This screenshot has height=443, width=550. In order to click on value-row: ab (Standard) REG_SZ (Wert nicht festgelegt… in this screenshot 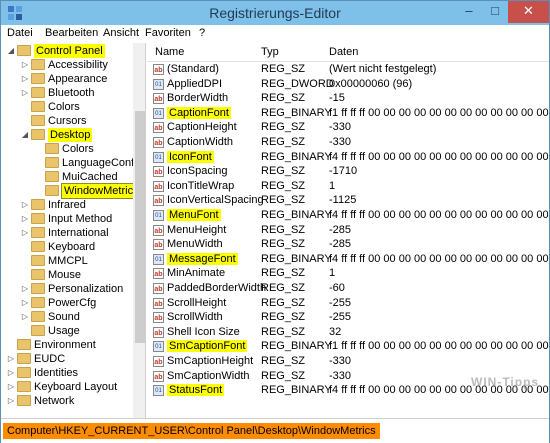, I will do `click(348, 70)`.